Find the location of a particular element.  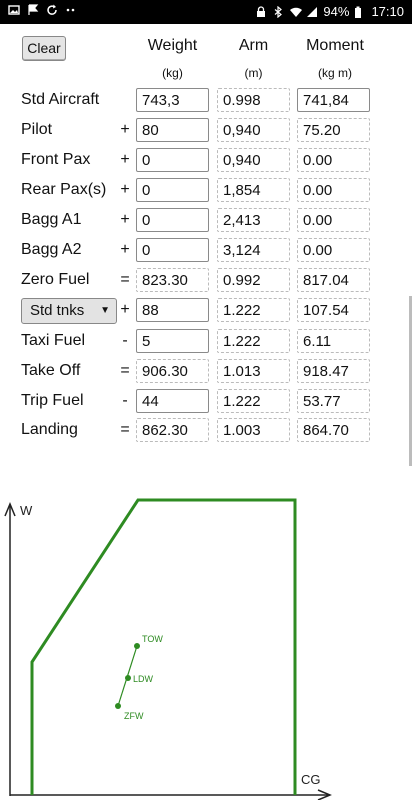

fuel-tank-select: Std tnks ▼ is located at coordinates (69, 311).